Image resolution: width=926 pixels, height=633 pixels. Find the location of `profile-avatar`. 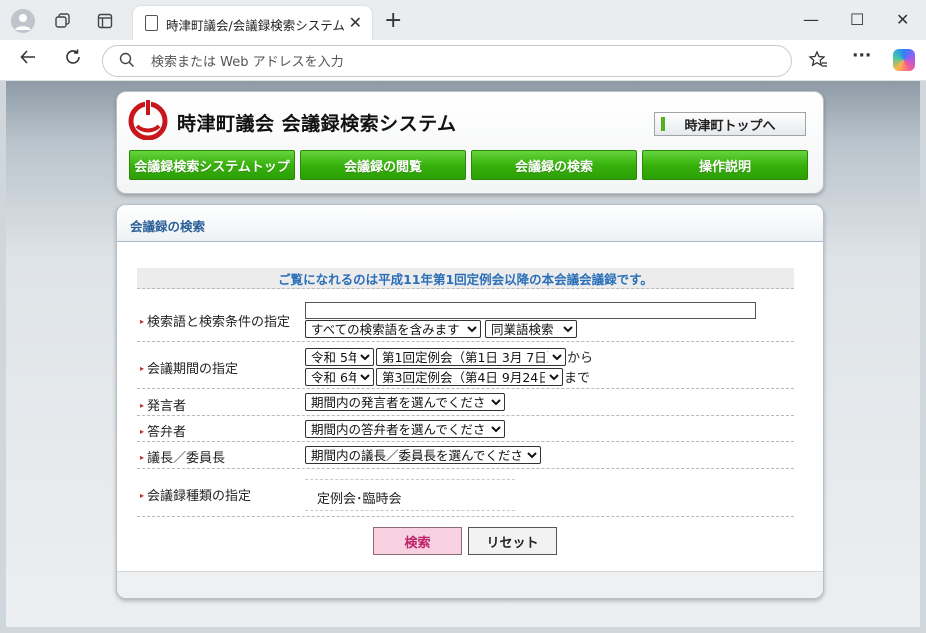

profile-avatar is located at coordinates (23, 21).